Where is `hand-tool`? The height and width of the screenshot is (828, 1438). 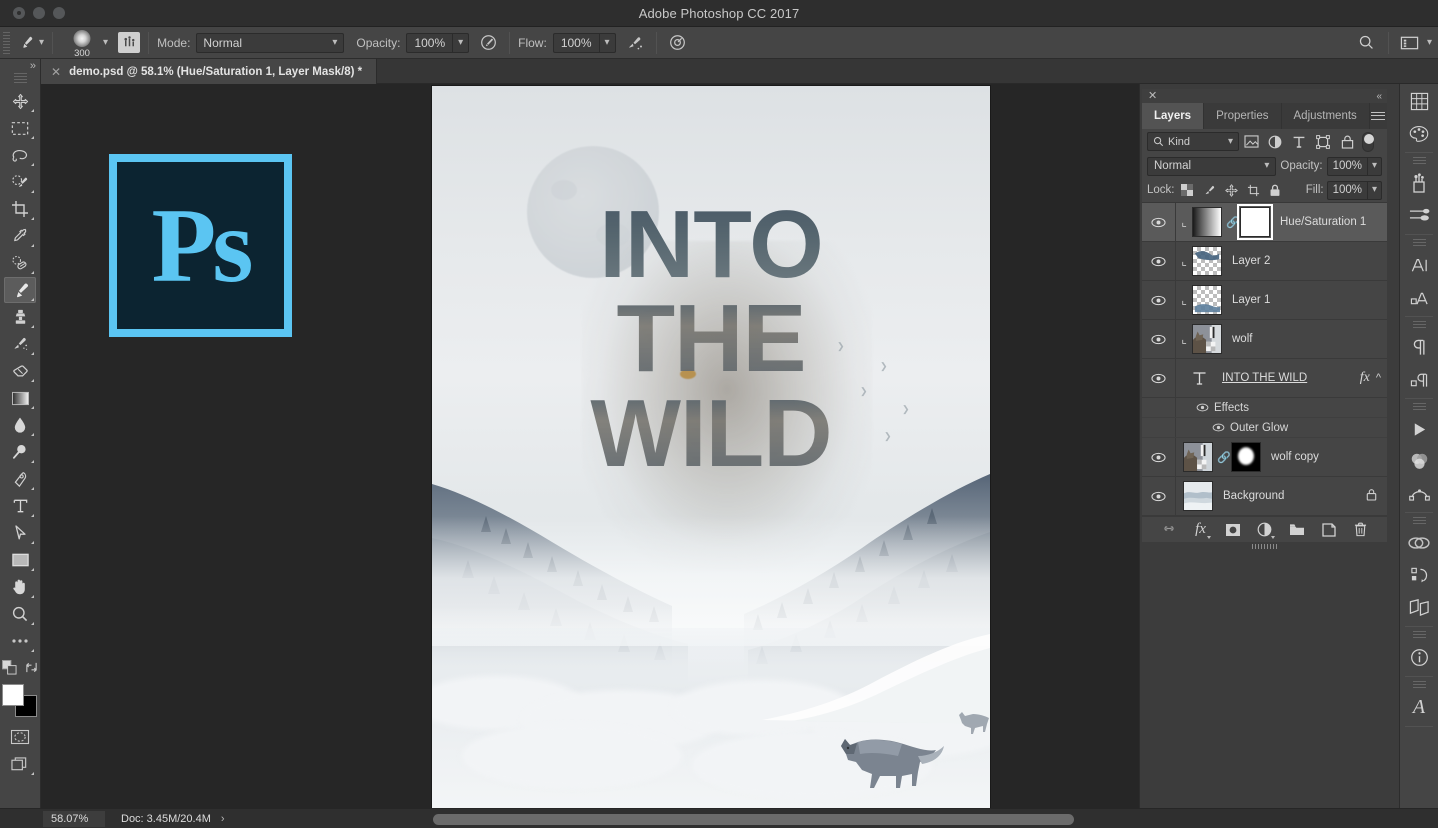 hand-tool is located at coordinates (20, 587).